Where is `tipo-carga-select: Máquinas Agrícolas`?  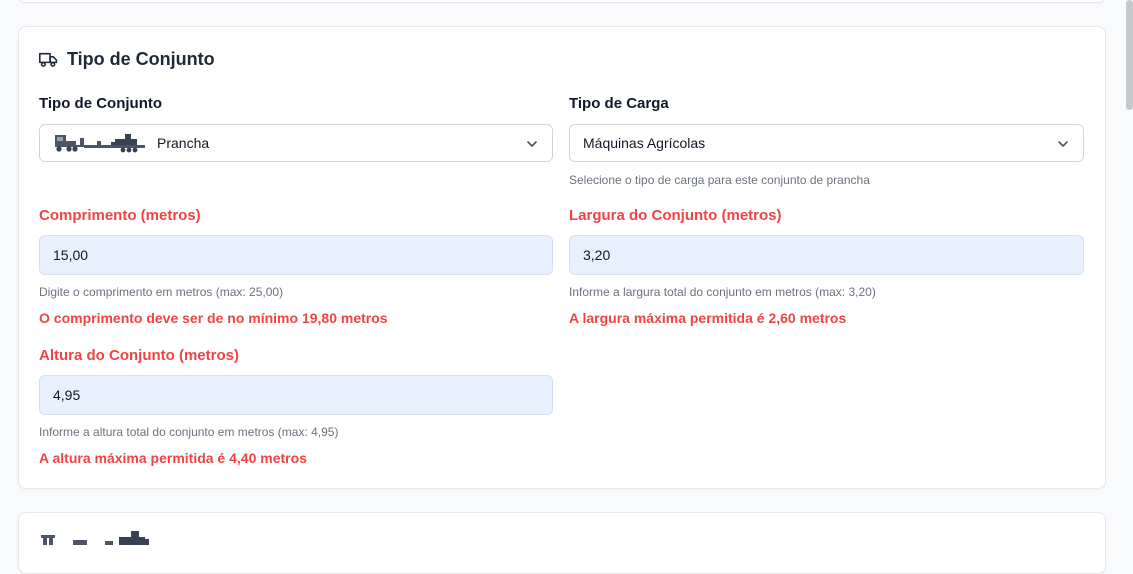 tipo-carga-select: Máquinas Agrícolas is located at coordinates (826, 143).